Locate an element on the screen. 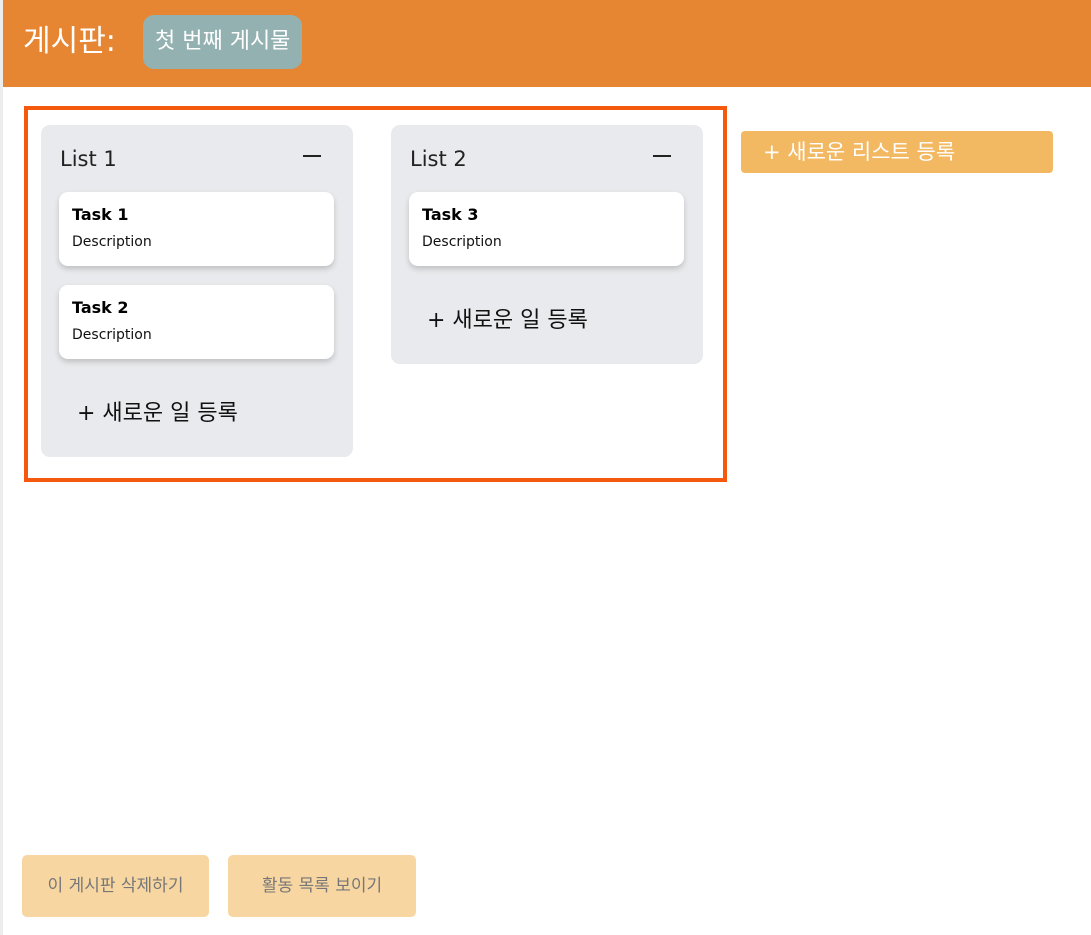 The height and width of the screenshot is (935, 1091). task-card: Task 2 Description is located at coordinates (196, 322).